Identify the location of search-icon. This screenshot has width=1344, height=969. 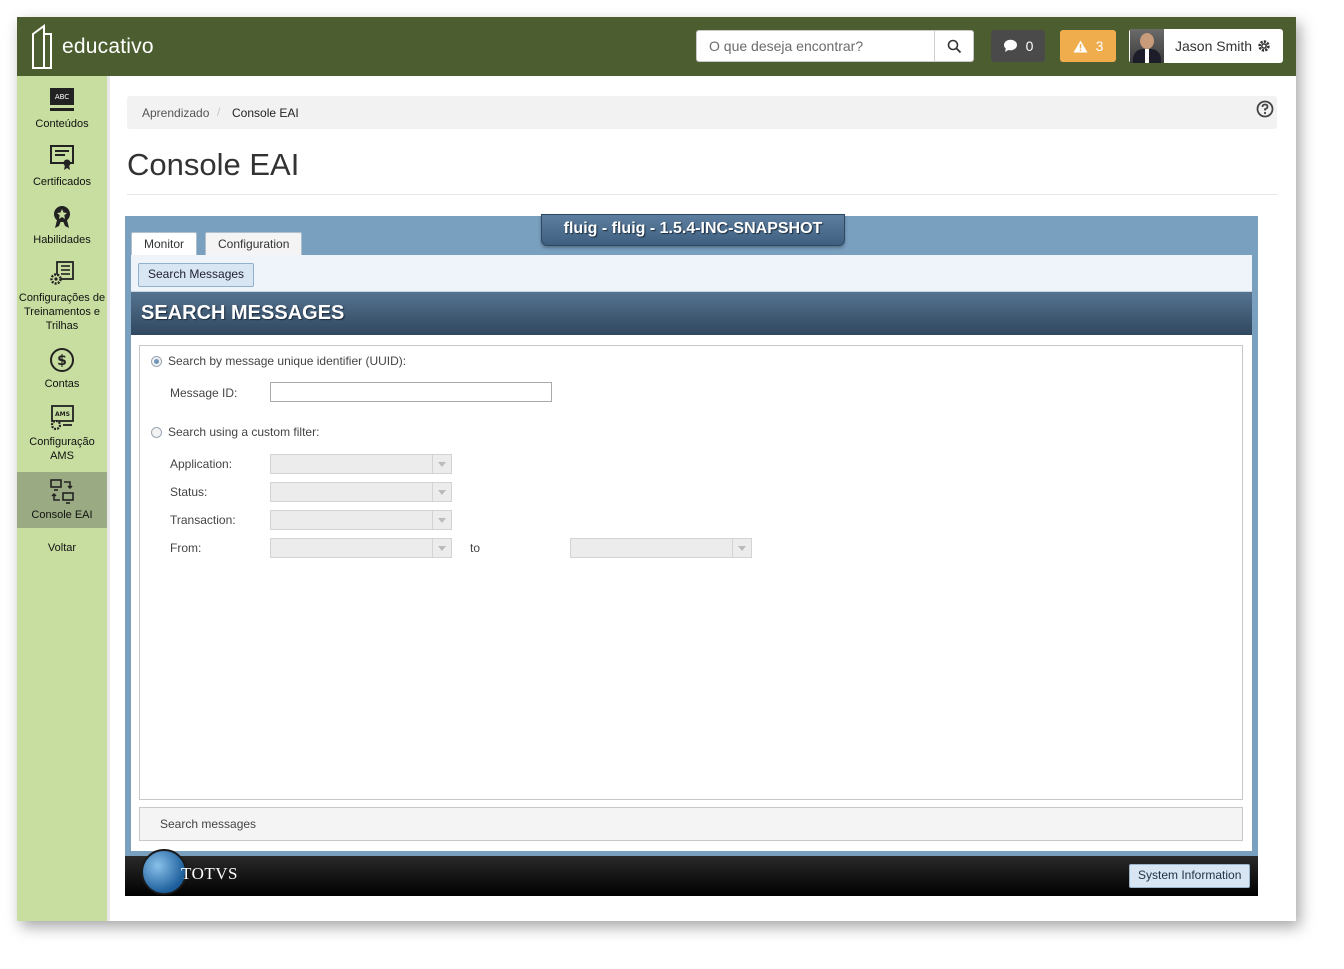
(954, 46).